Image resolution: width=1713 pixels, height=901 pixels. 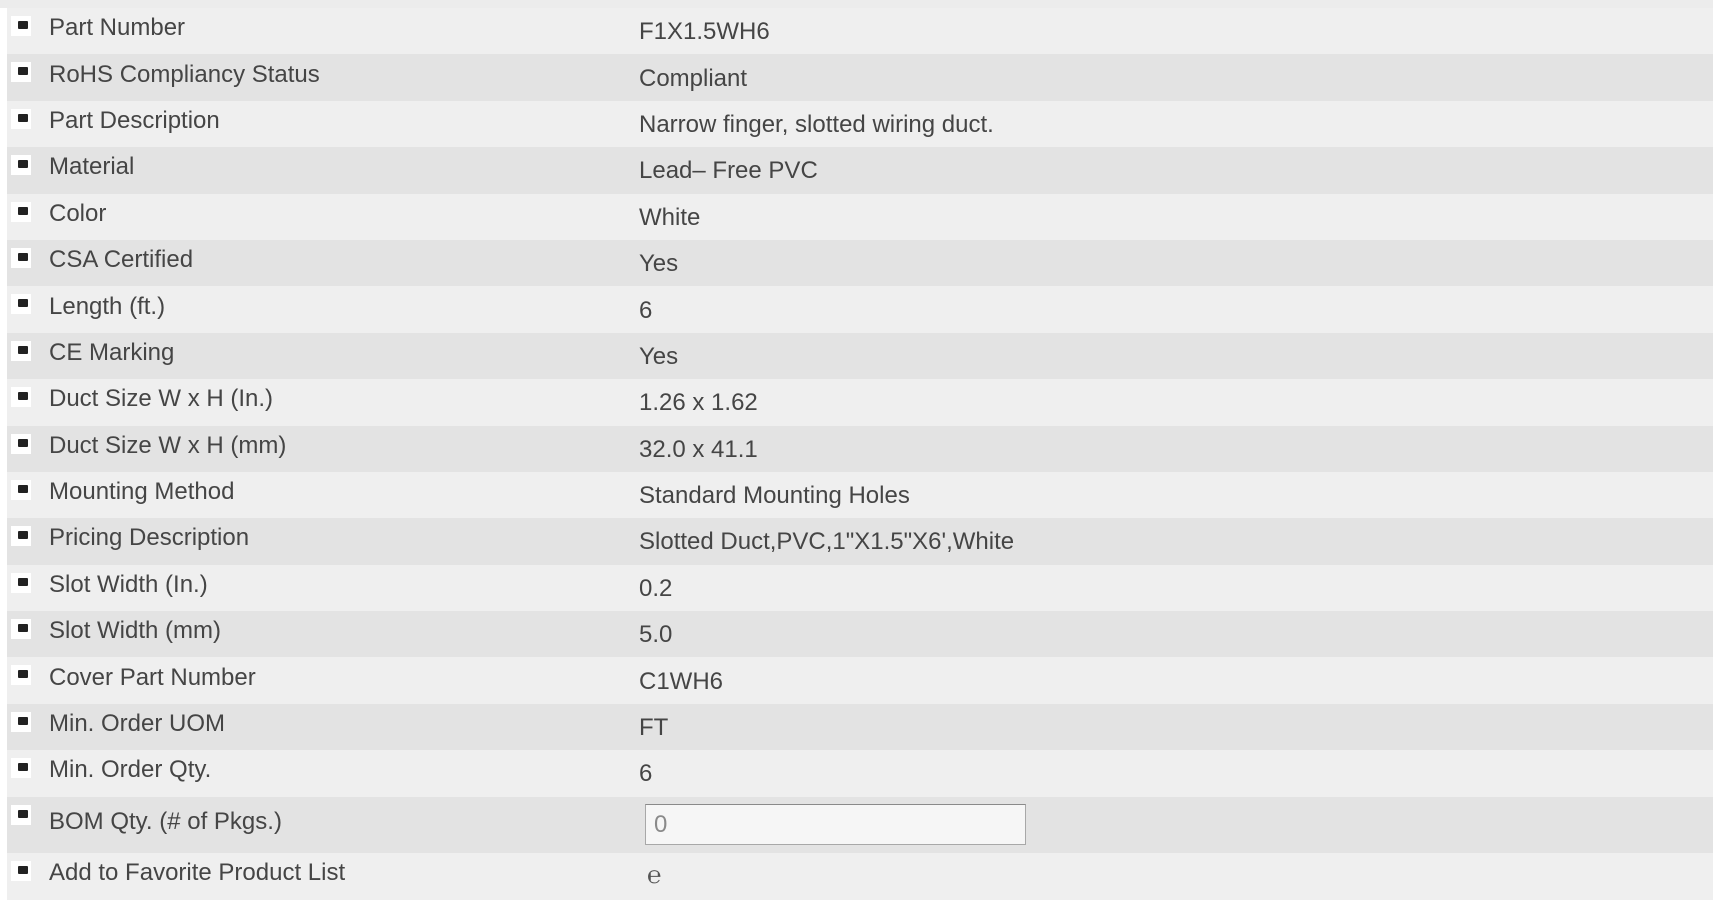 What do you see at coordinates (856, 4) in the screenshot?
I see `top-strip` at bounding box center [856, 4].